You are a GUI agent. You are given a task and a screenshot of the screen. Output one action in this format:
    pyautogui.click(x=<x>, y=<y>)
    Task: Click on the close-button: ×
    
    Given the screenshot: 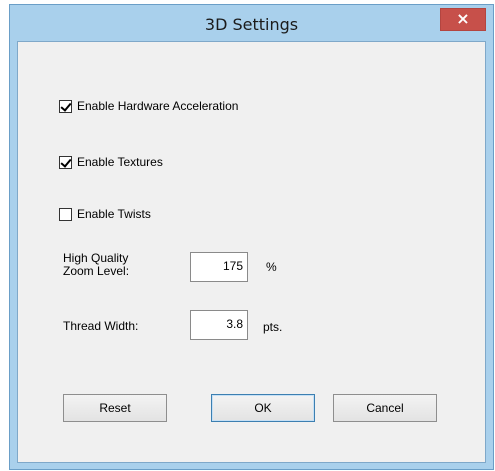 What is the action you would take?
    pyautogui.click(x=463, y=19)
    